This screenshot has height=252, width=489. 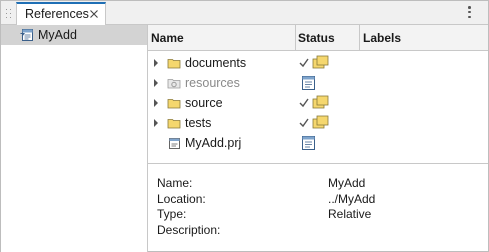 What do you see at coordinates (57, 14) in the screenshot?
I see `tab-label: References` at bounding box center [57, 14].